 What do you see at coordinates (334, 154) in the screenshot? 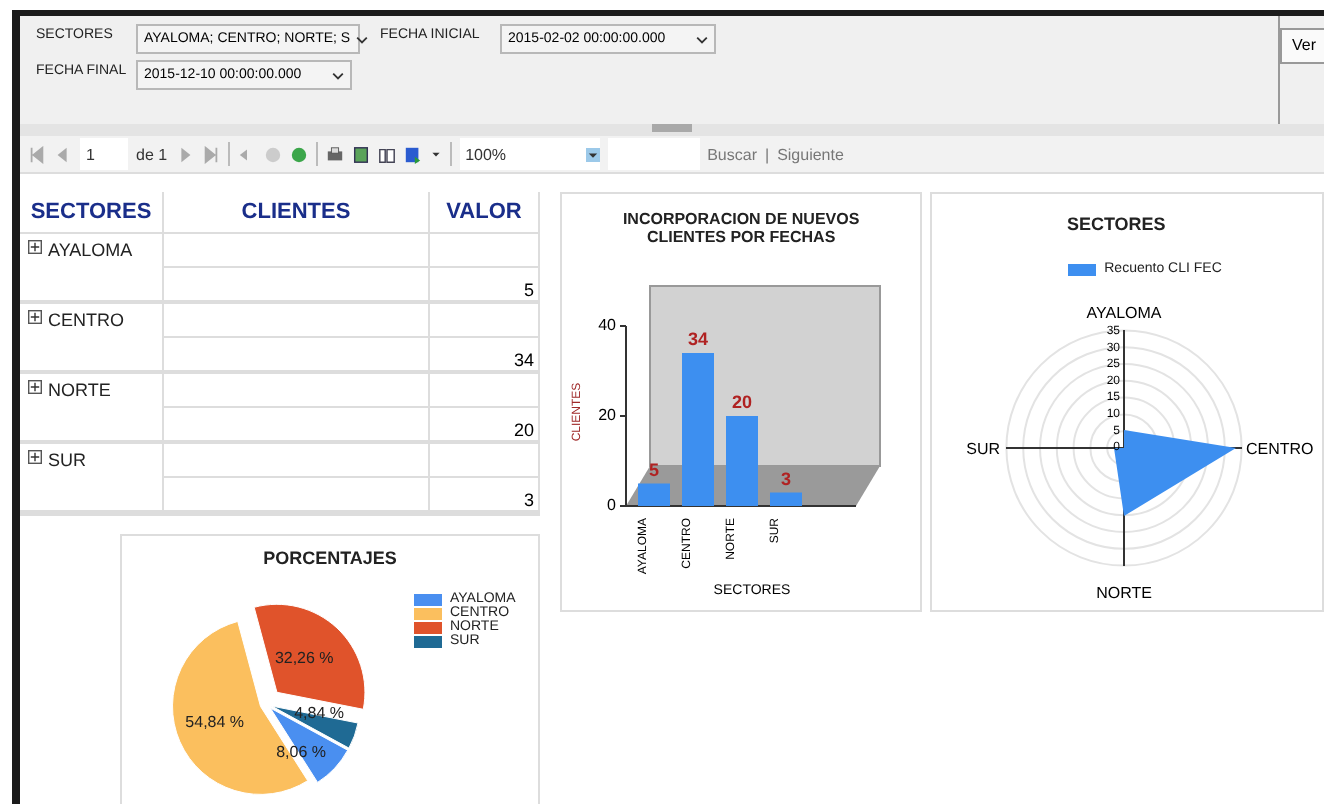
I see `print-icon` at bounding box center [334, 154].